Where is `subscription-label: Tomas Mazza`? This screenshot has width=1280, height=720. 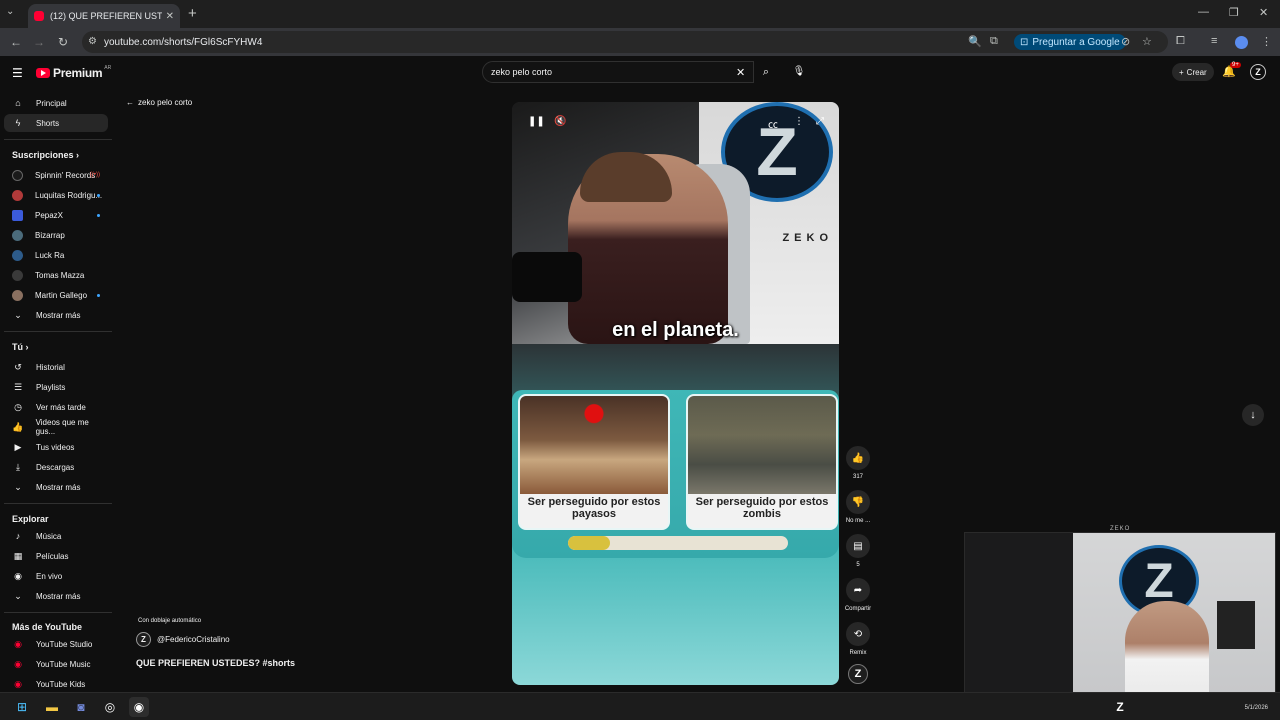
subscription-label: Tomas Mazza is located at coordinates (60, 275).